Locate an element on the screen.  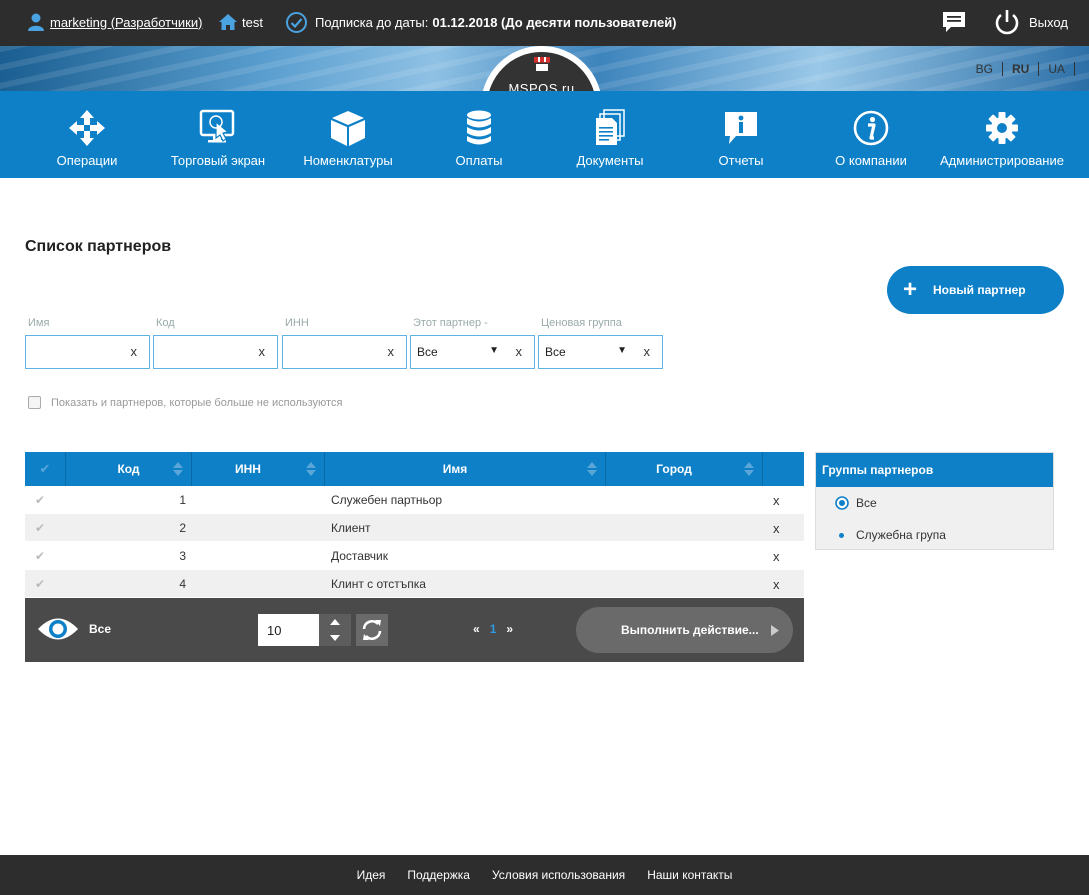
lang-ua: UA is located at coordinates (1057, 69).